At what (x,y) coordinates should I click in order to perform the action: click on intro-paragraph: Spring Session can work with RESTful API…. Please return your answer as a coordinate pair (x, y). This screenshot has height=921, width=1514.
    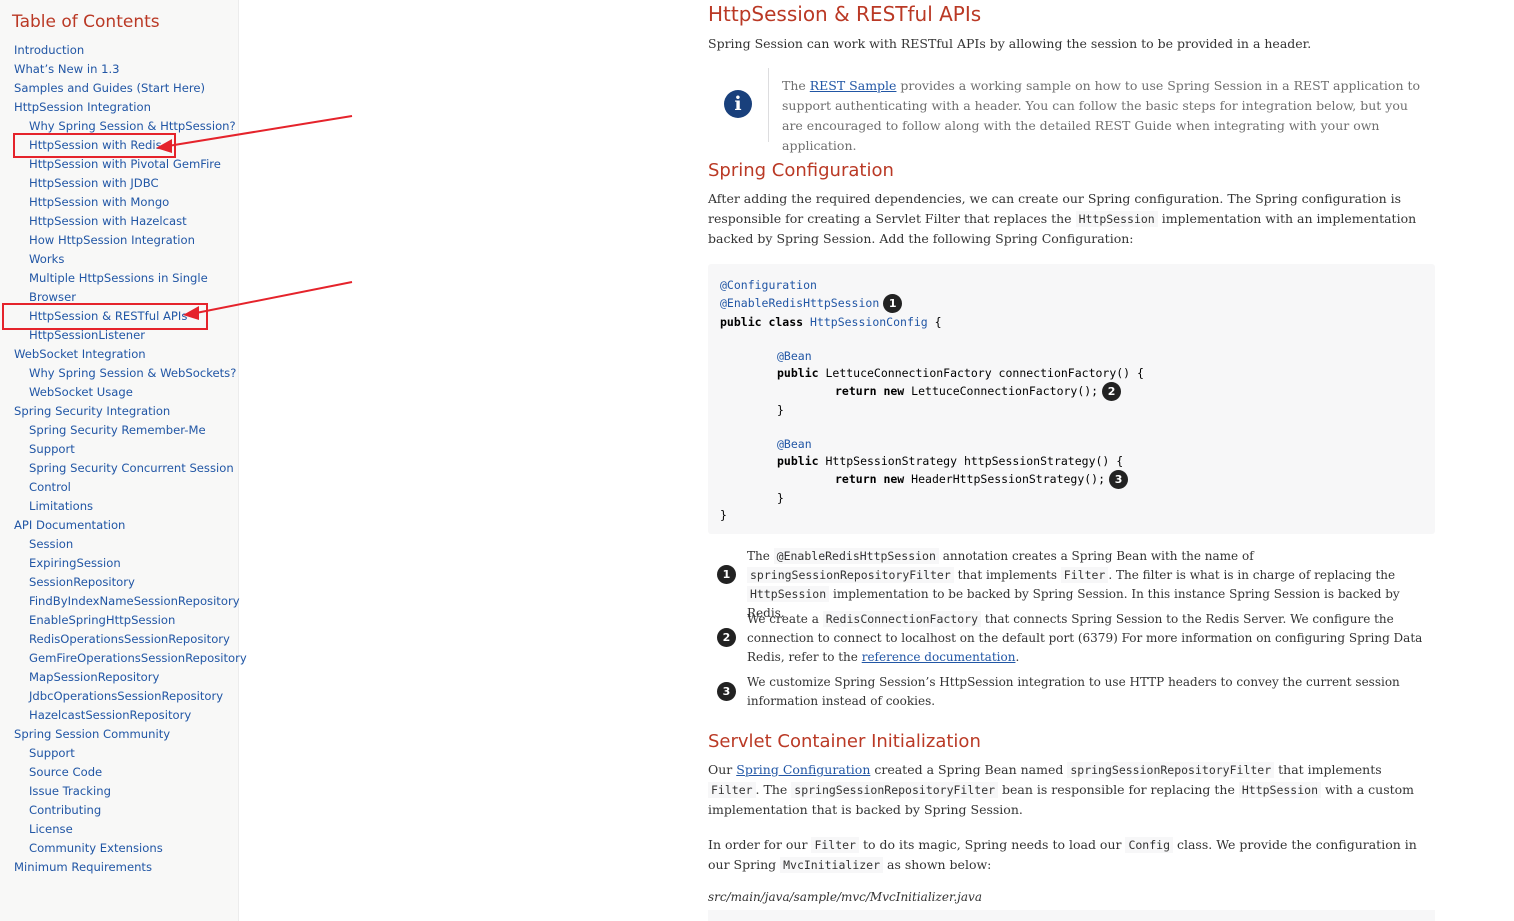
    Looking at the image, I should click on (1010, 43).